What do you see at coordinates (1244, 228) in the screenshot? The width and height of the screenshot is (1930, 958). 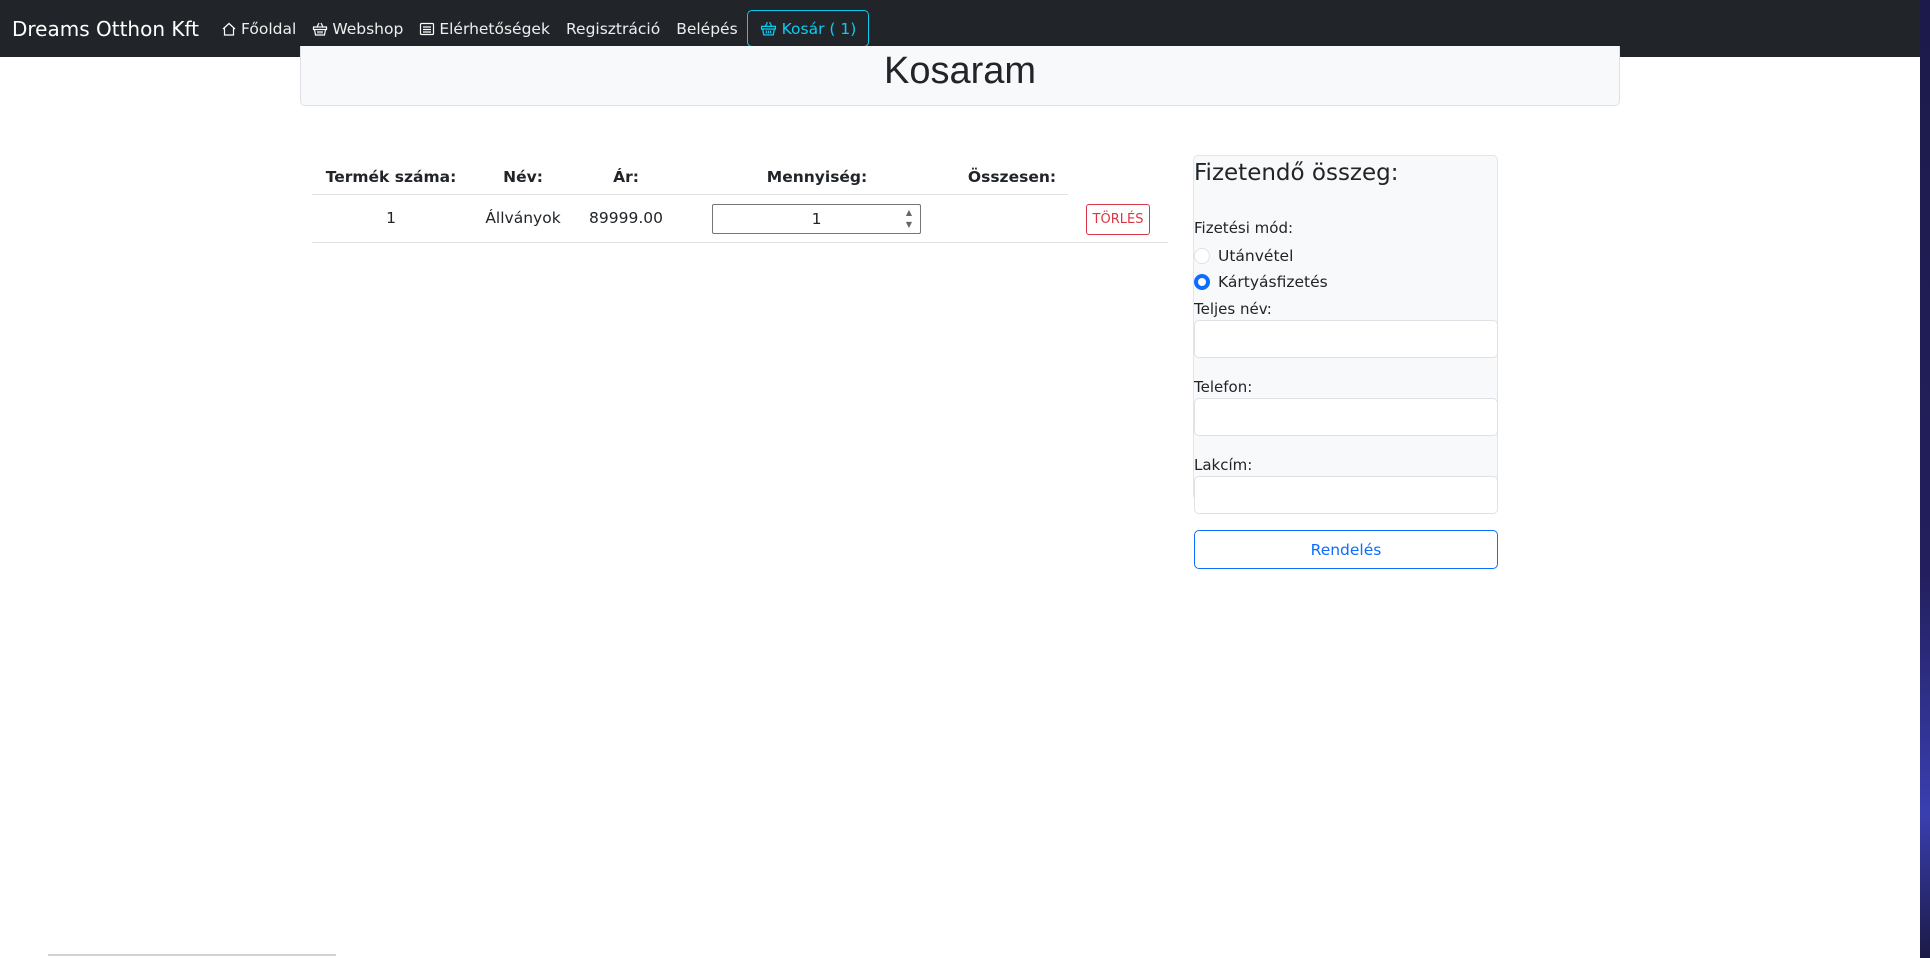 I see `payment-method-label: Fizetési mód:` at bounding box center [1244, 228].